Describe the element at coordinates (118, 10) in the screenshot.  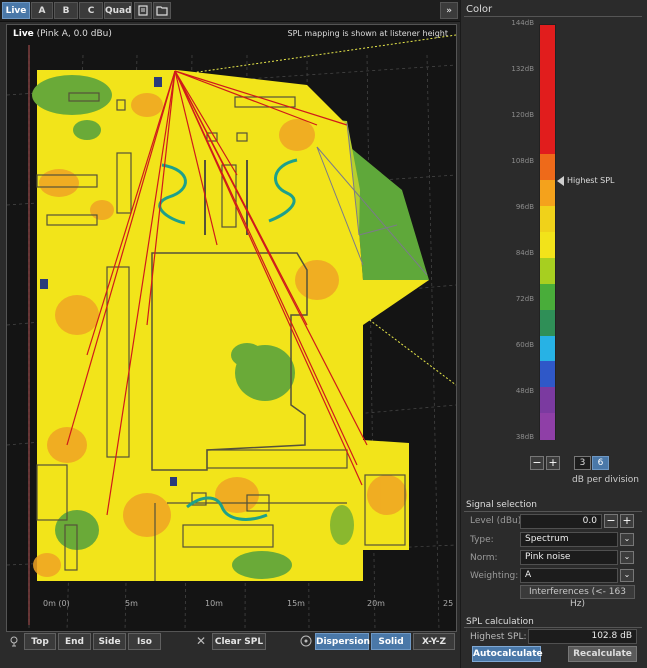
I see `tab-quad: Quad` at that location.